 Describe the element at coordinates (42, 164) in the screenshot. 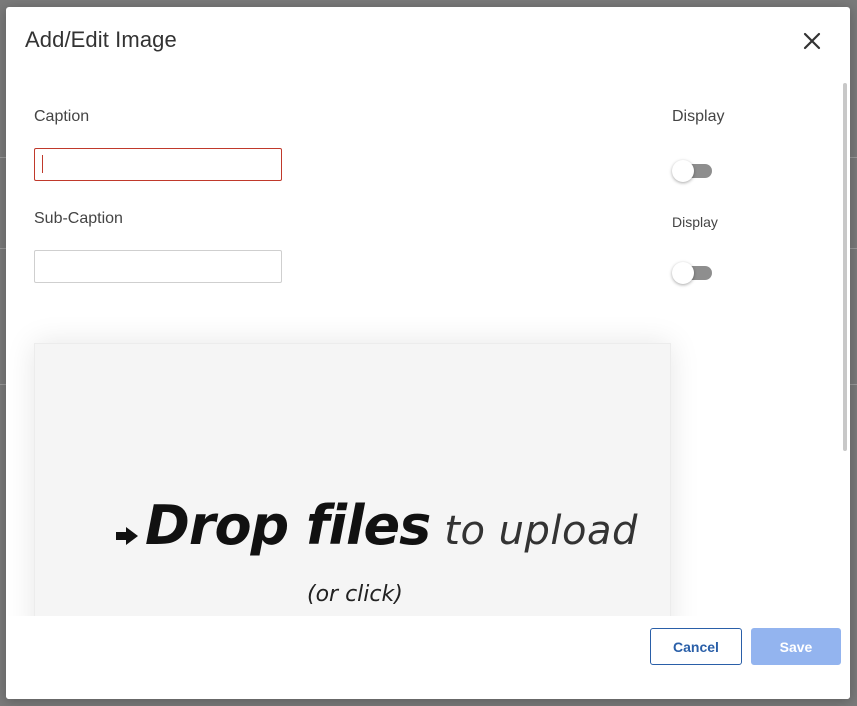

I see `text-caret` at that location.